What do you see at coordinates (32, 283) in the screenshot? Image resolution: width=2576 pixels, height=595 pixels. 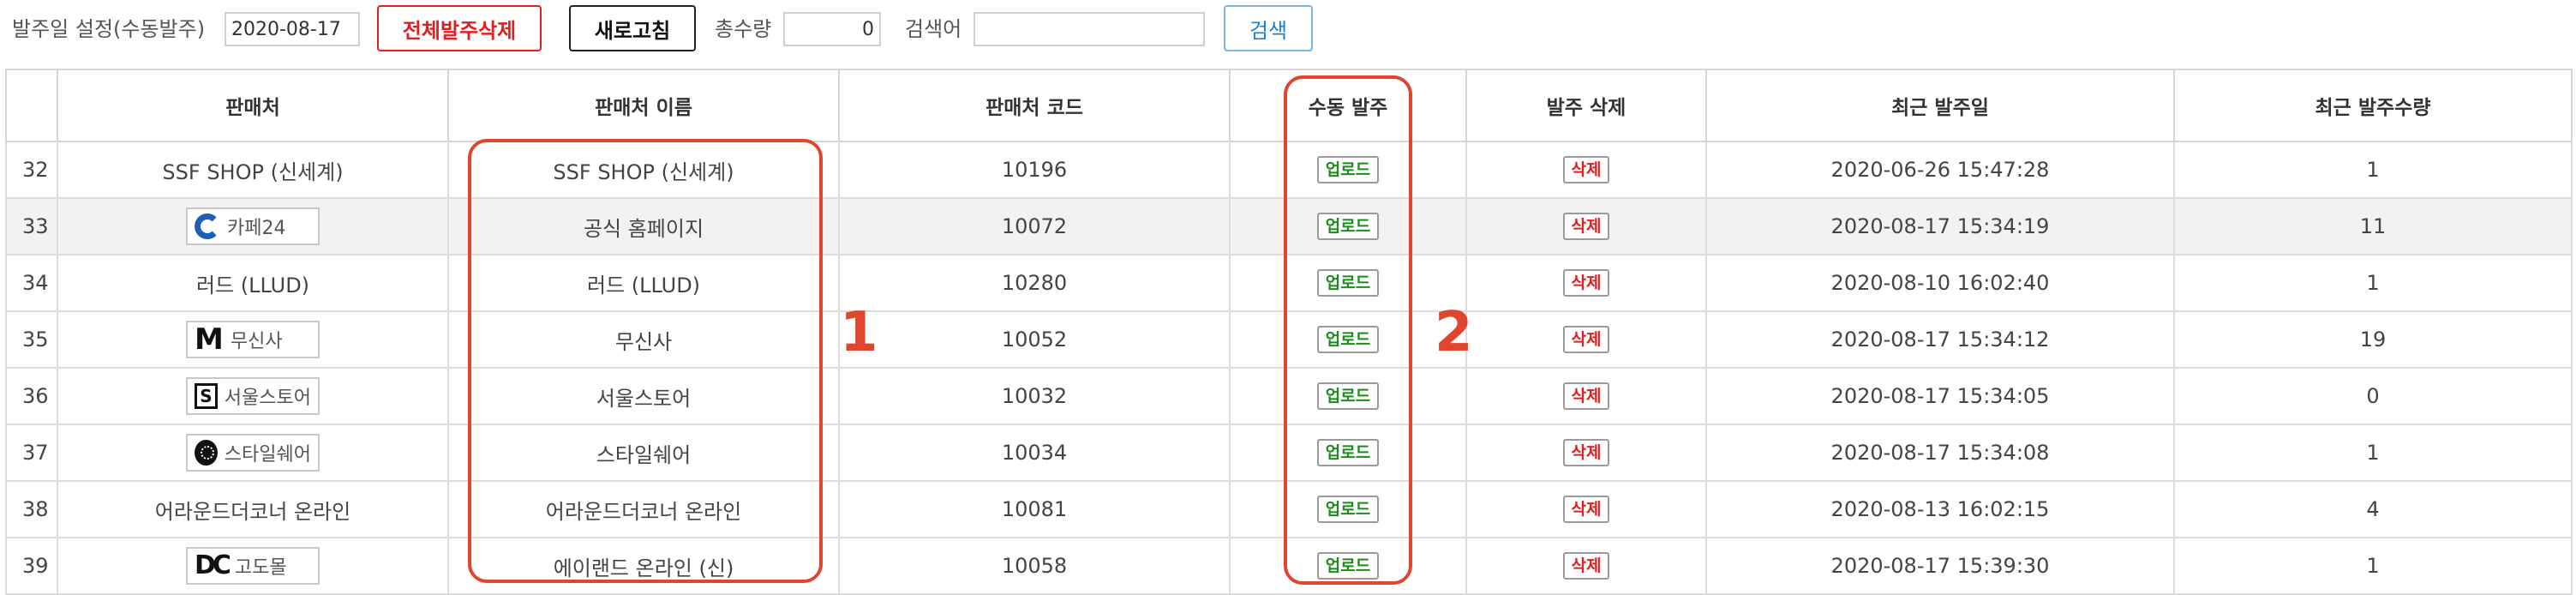 I see `row-number: 34` at bounding box center [32, 283].